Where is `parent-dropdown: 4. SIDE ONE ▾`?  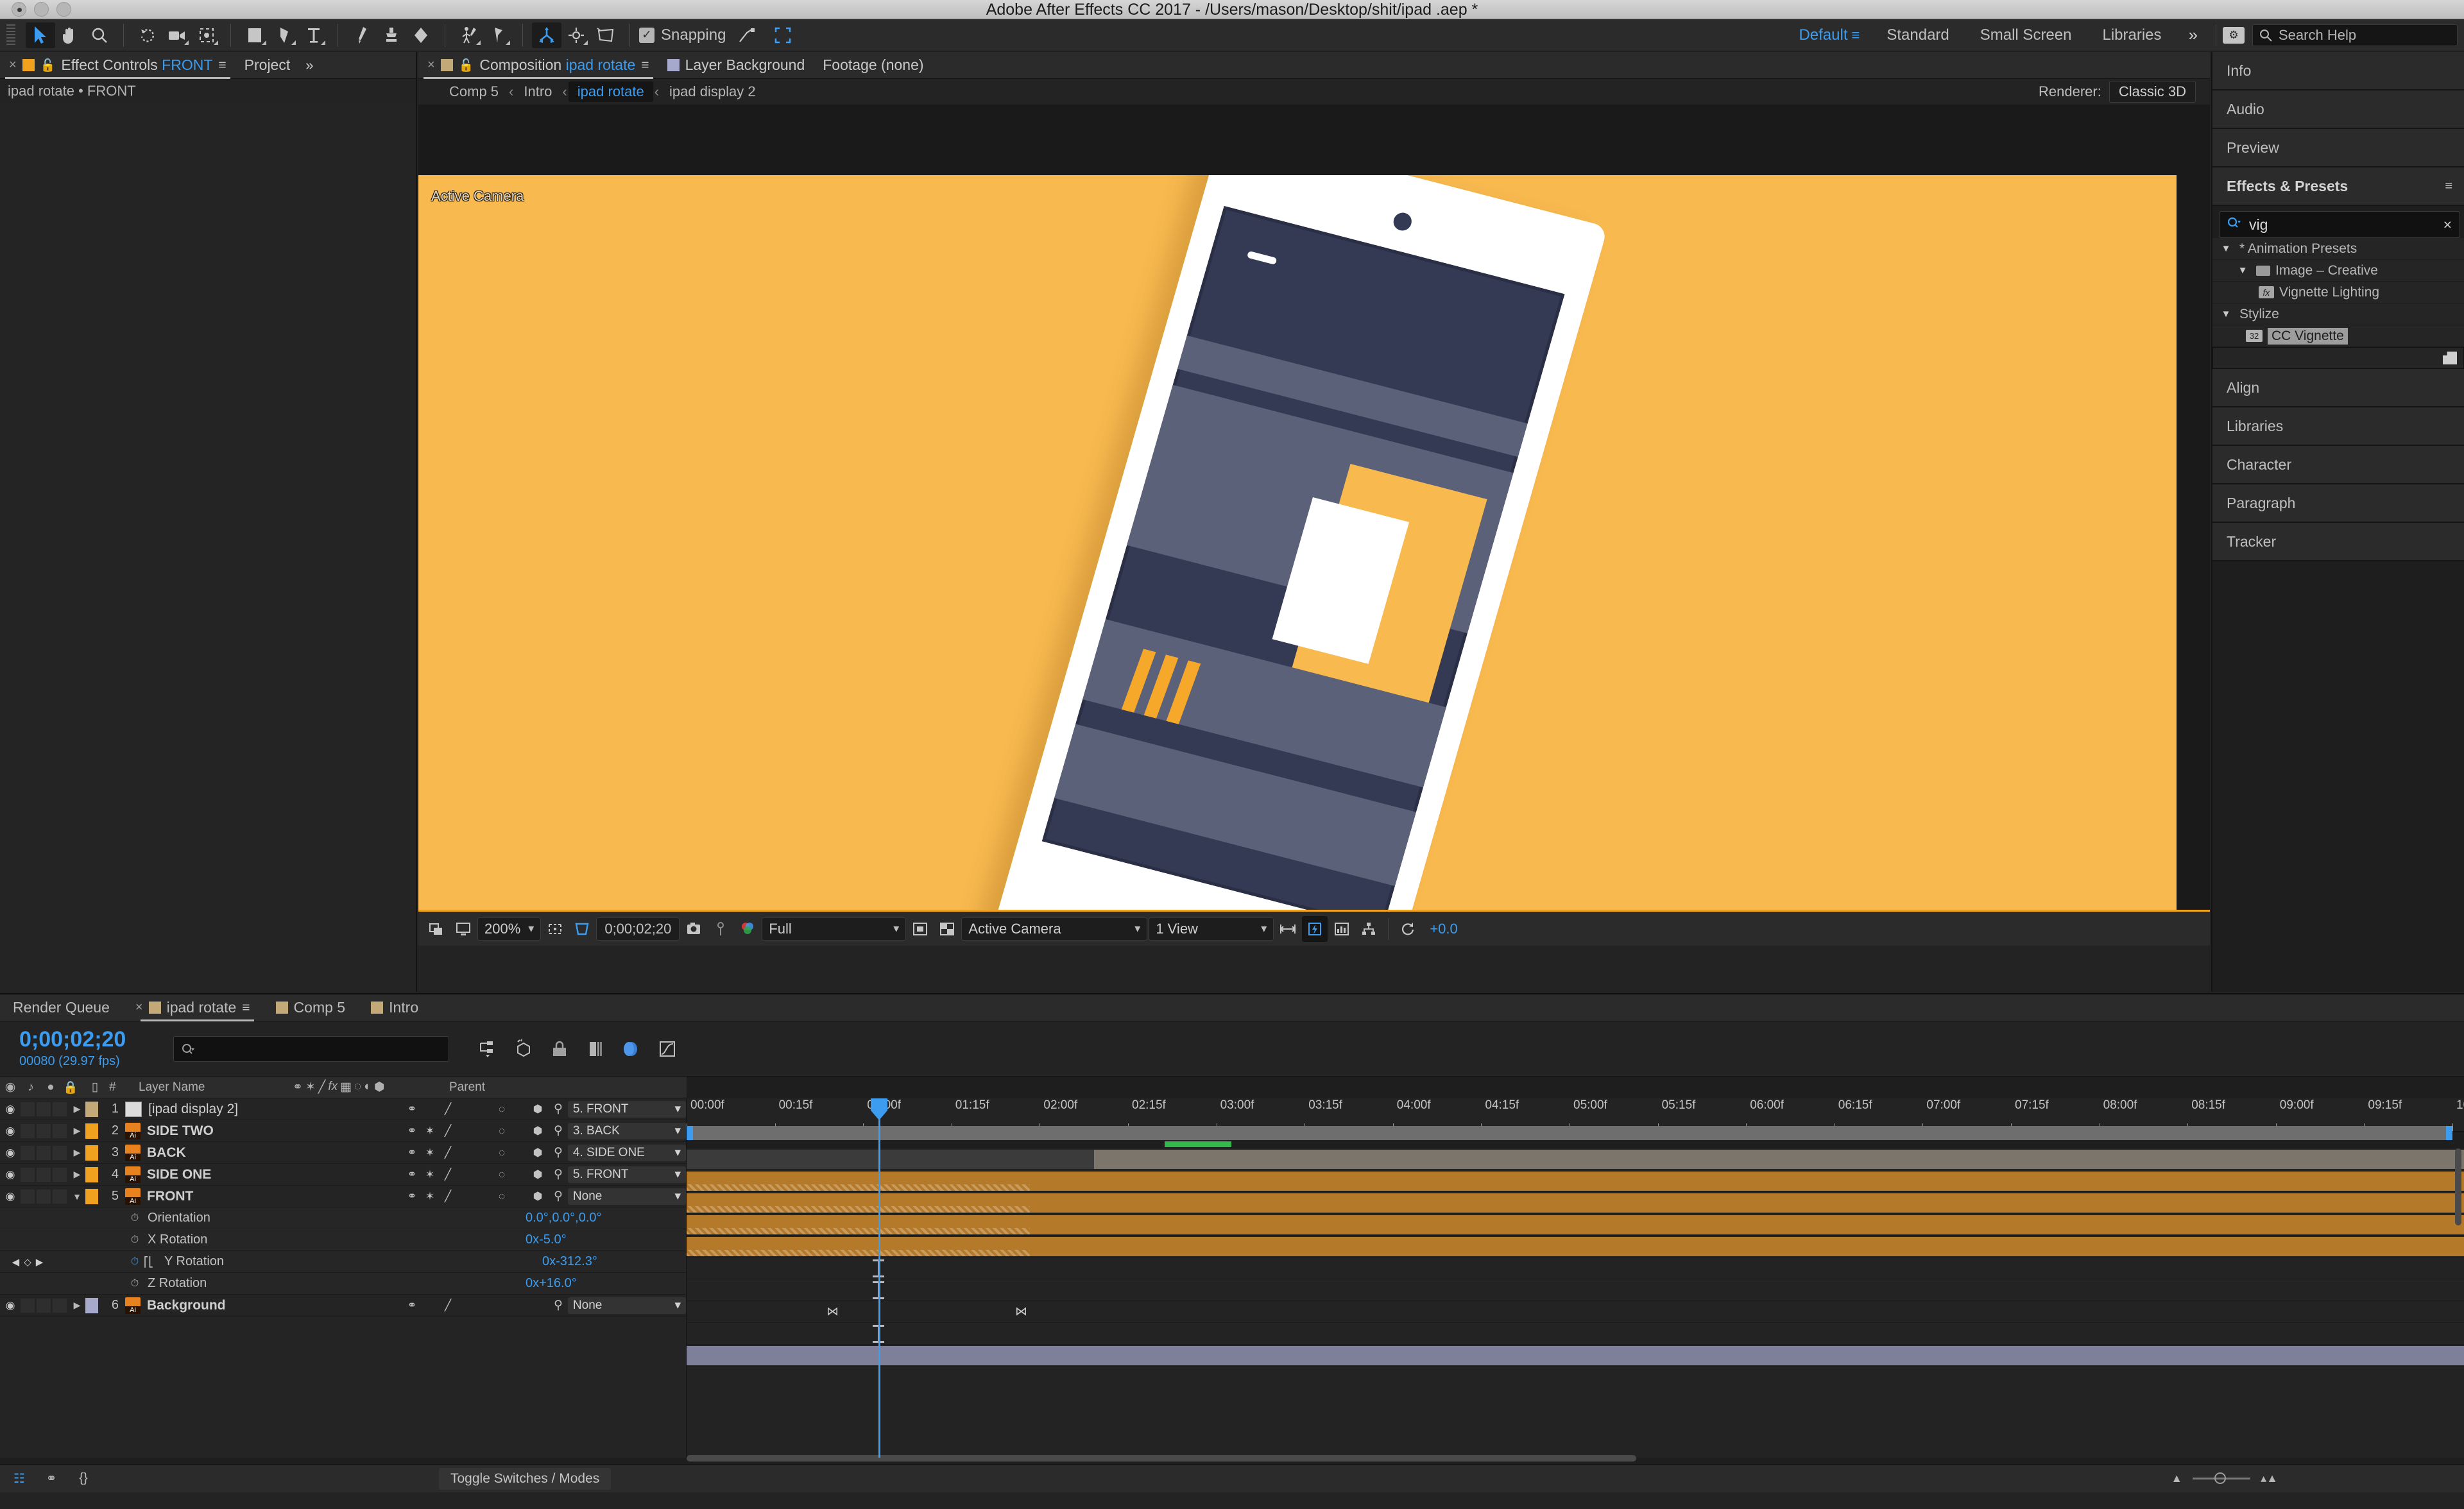
parent-dropdown: 4. SIDE ONE ▾ is located at coordinates (627, 1152).